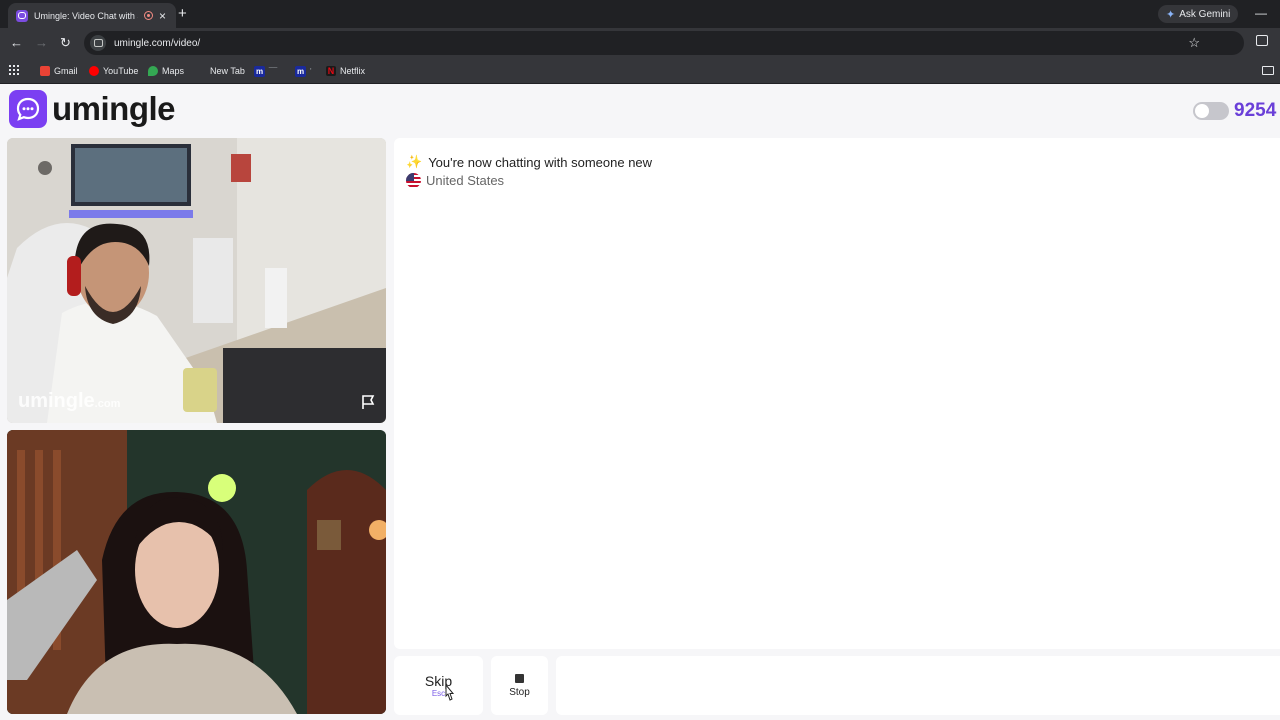 This screenshot has width=1280, height=720. Describe the element at coordinates (1171, 14) in the screenshot. I see `gemini-sparkle-icon: ✦` at that location.